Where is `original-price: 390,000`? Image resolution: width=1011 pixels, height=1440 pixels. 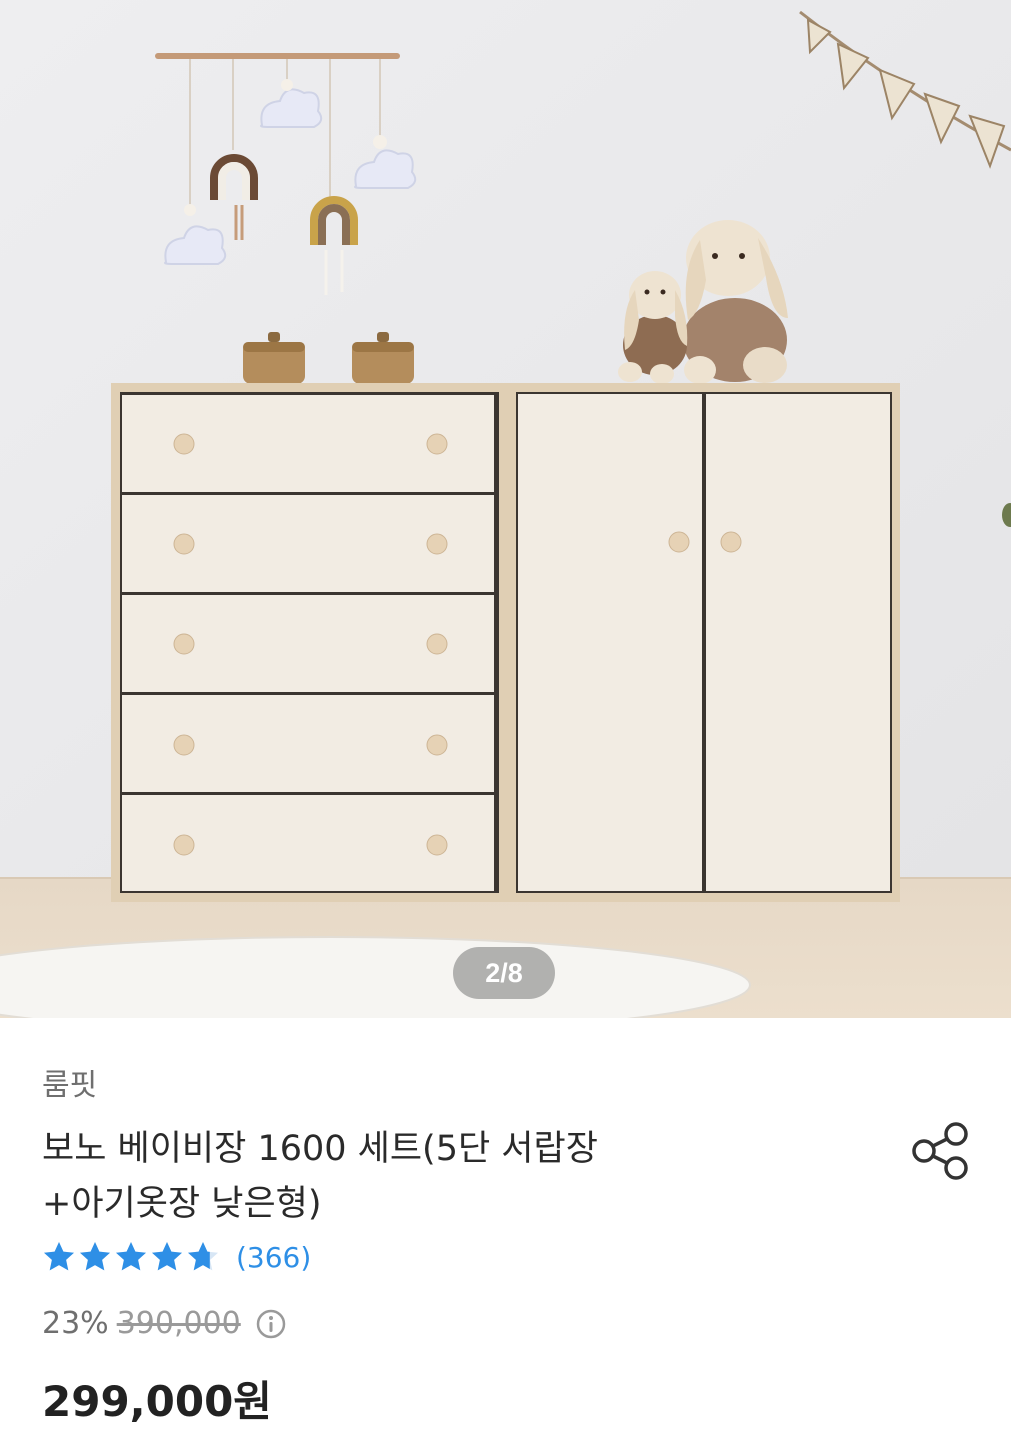 original-price: 390,000 is located at coordinates (178, 1323).